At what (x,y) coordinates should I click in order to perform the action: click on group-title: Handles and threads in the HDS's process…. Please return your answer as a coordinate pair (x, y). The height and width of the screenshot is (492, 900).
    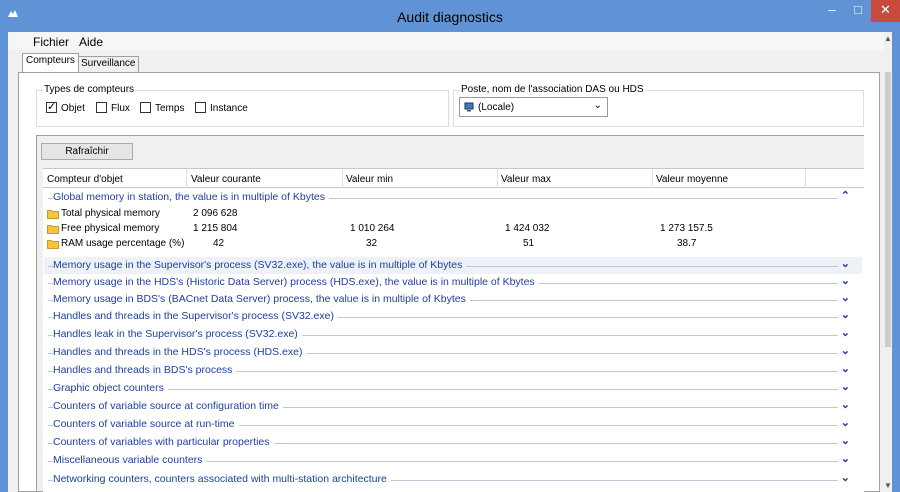
    Looking at the image, I should click on (180, 352).